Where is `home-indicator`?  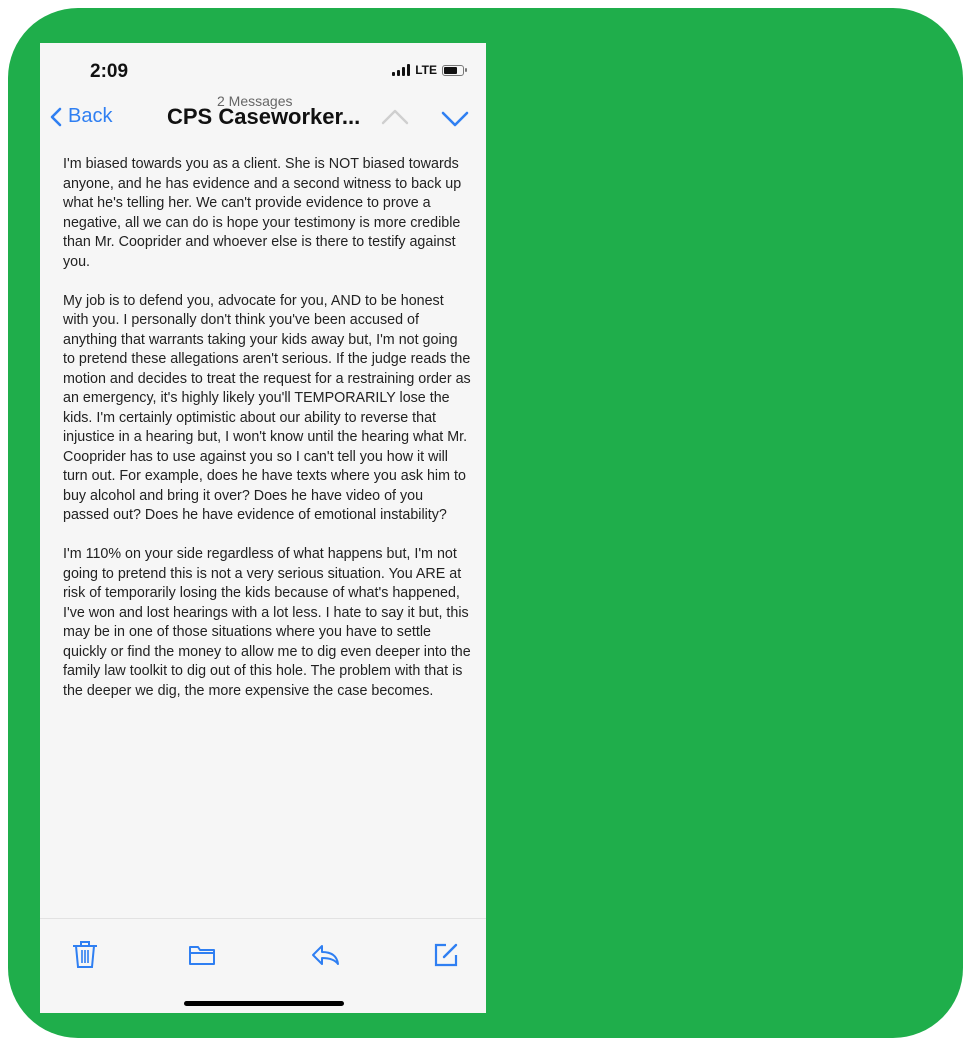 home-indicator is located at coordinates (264, 1003).